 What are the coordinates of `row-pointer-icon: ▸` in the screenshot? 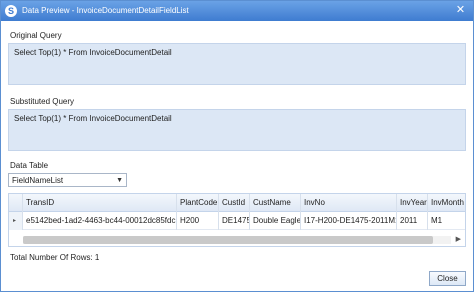 It's located at (16, 221).